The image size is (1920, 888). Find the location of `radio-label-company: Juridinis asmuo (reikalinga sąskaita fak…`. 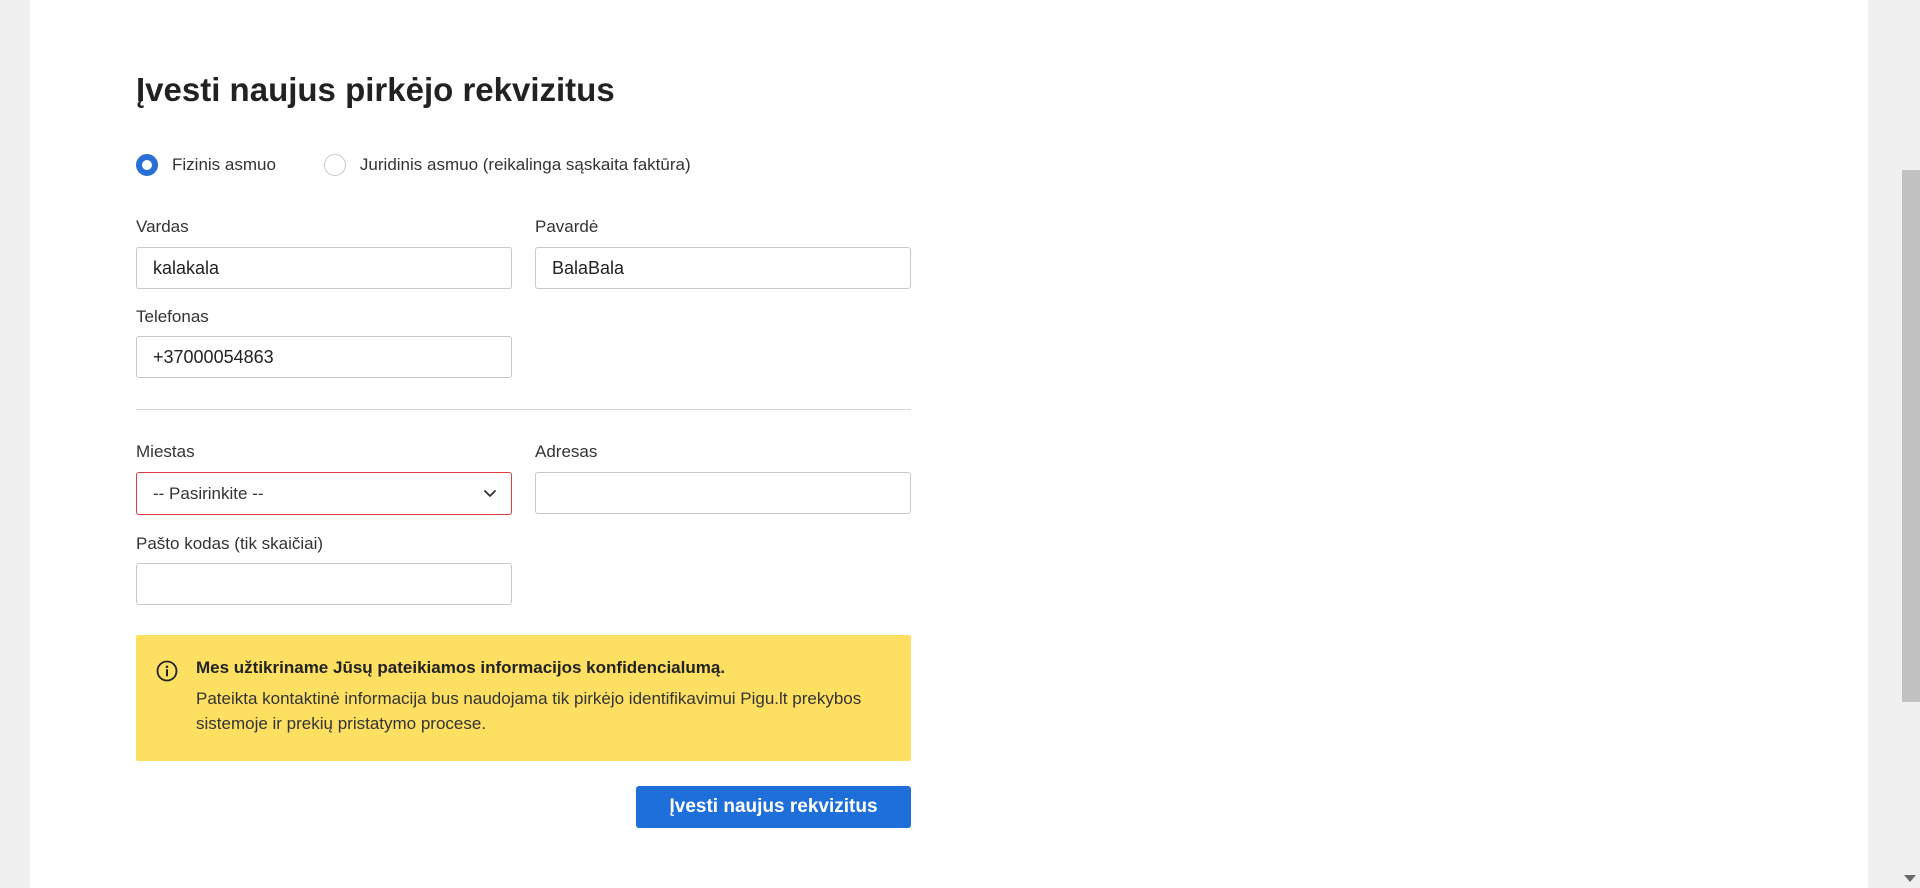

radio-label-company: Juridinis asmuo (reikalinga sąskaita fak… is located at coordinates (525, 164).